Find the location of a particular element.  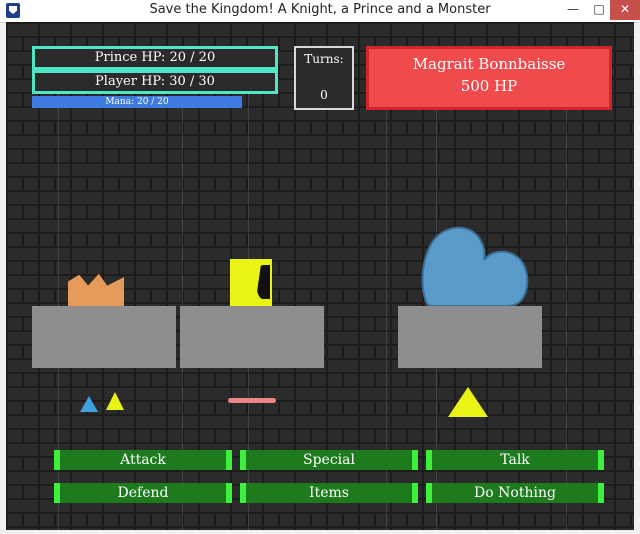

prince-hp-display: Prince HP: 20 / 20 is located at coordinates (155, 58).